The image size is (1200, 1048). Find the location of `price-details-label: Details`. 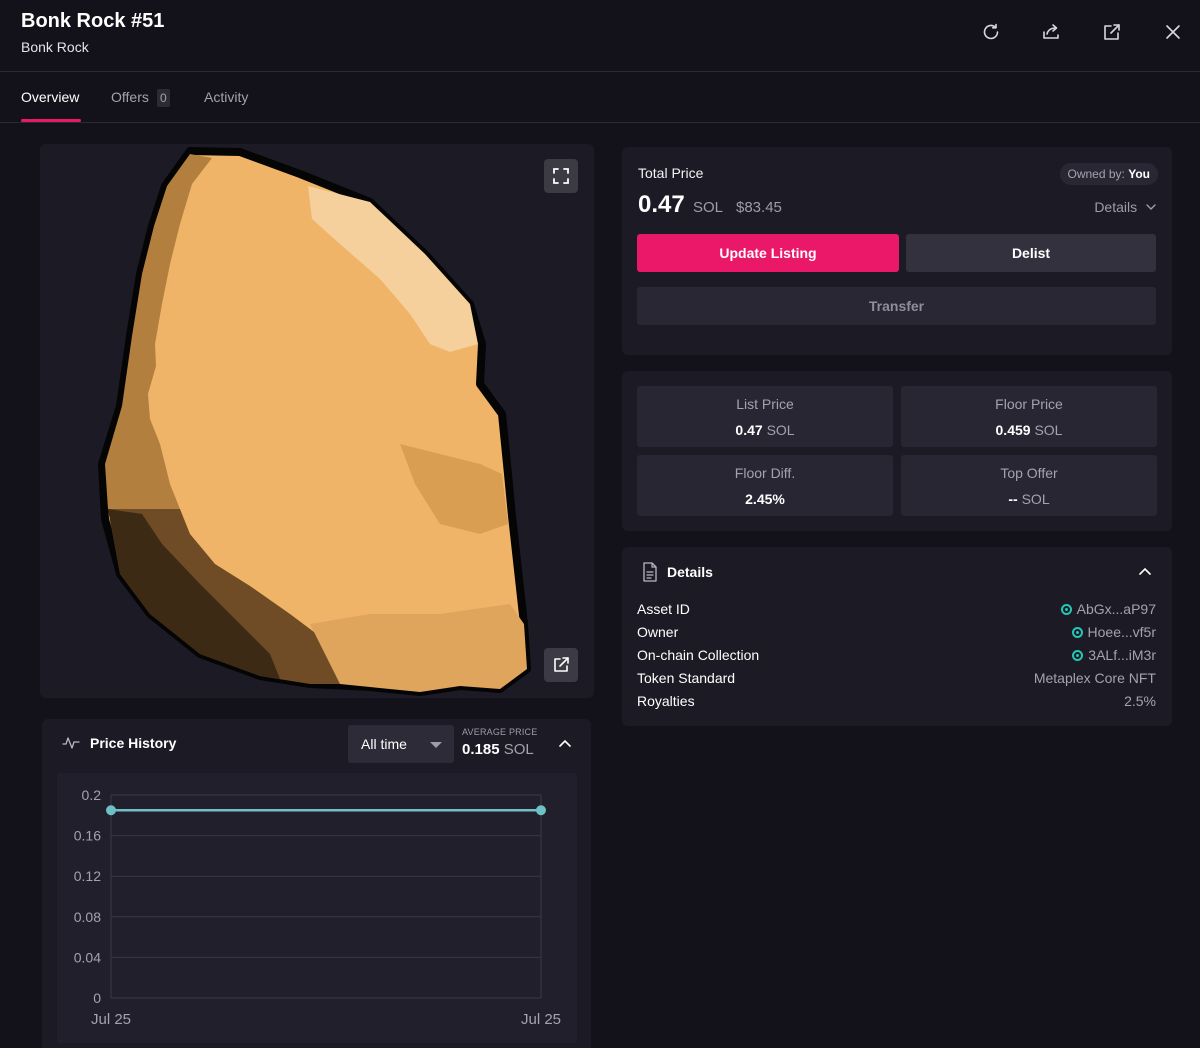

price-details-label: Details is located at coordinates (1116, 207).